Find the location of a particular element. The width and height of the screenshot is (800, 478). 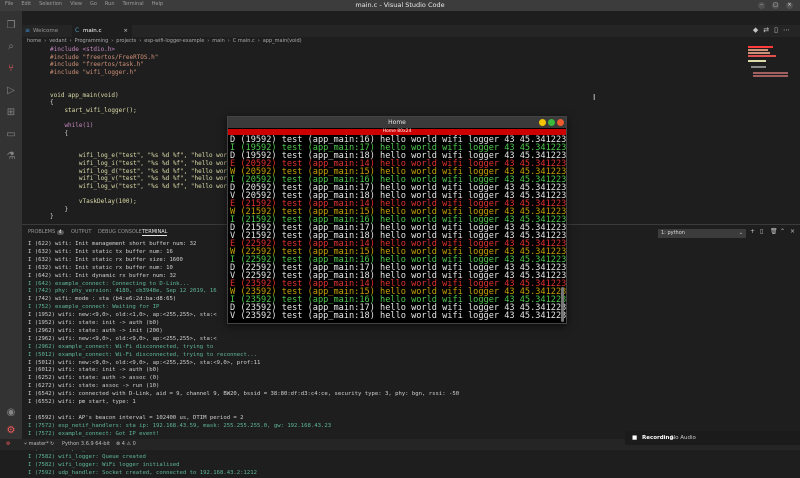

split-icon: ▯ is located at coordinates (776, 30).